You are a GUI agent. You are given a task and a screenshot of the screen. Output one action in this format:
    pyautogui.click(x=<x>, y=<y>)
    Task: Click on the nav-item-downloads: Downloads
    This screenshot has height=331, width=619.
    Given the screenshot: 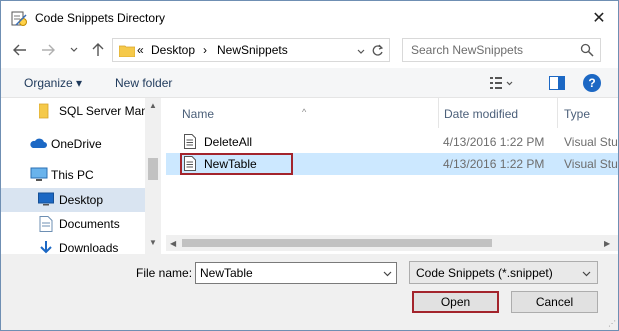 What is the action you would take?
    pyautogui.click(x=73, y=245)
    